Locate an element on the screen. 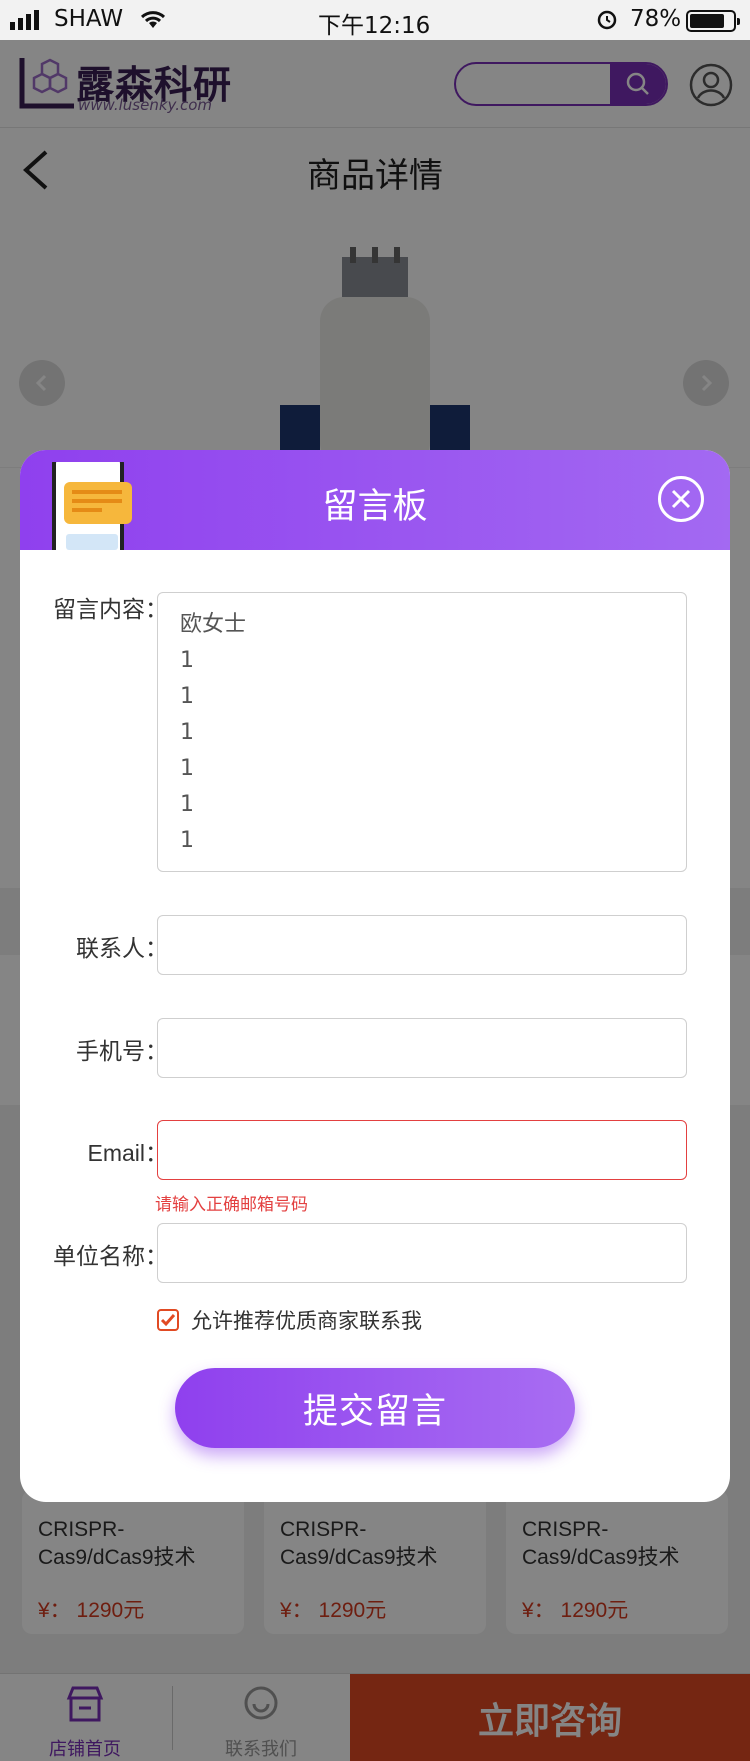  carrier-name: SHAW is located at coordinates (89, 19).